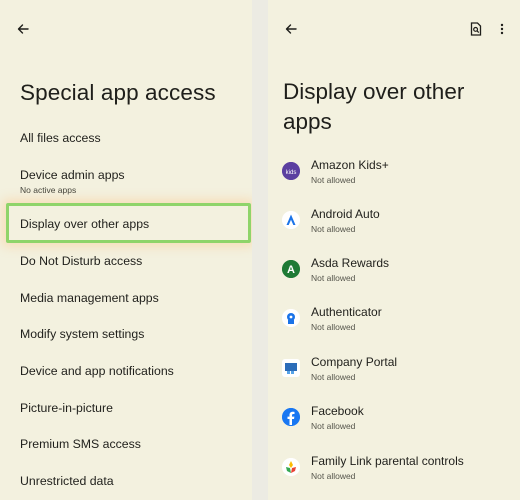 The height and width of the screenshot is (500, 520). I want to click on page-title: Display over other apps, so click(373, 107).